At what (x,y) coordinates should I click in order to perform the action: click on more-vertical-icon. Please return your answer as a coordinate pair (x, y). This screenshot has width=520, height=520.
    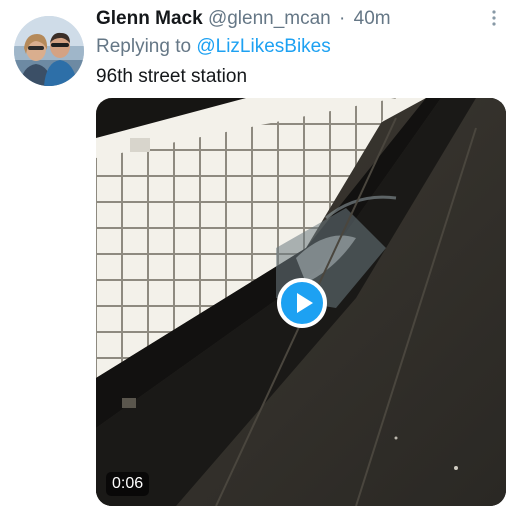
    Looking at the image, I should click on (494, 18).